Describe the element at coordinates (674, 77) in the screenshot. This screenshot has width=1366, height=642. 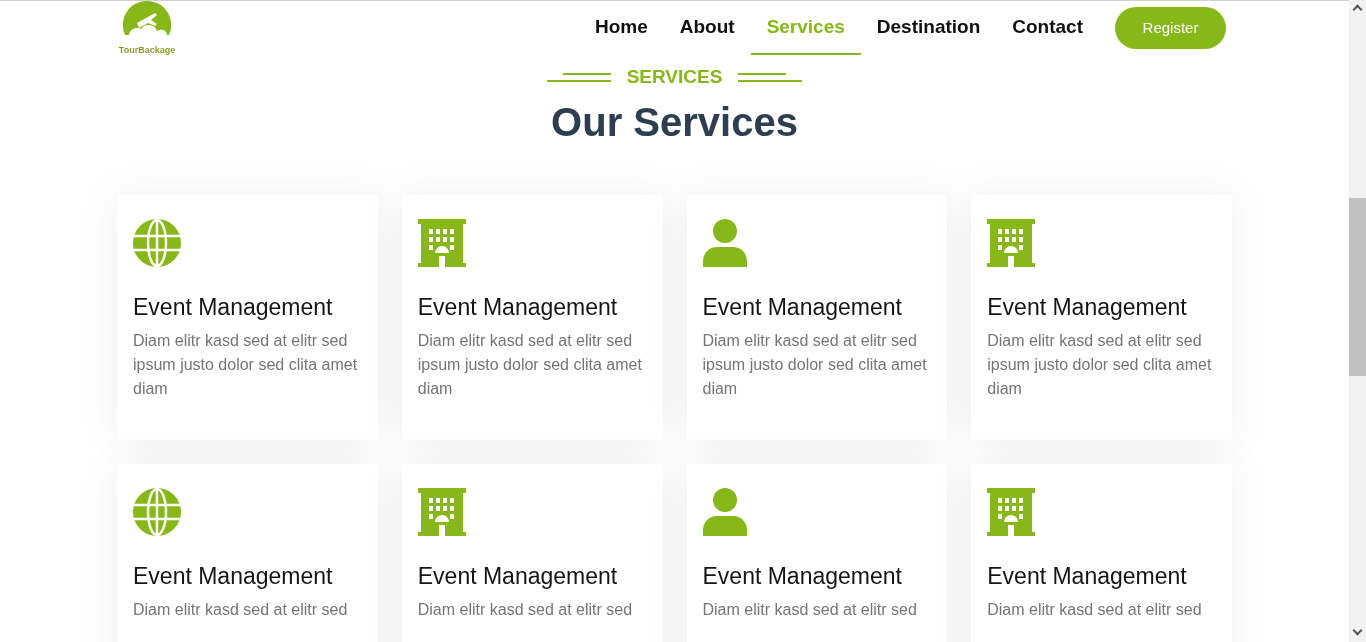
I see `section-eyebrow: SERVICES` at that location.